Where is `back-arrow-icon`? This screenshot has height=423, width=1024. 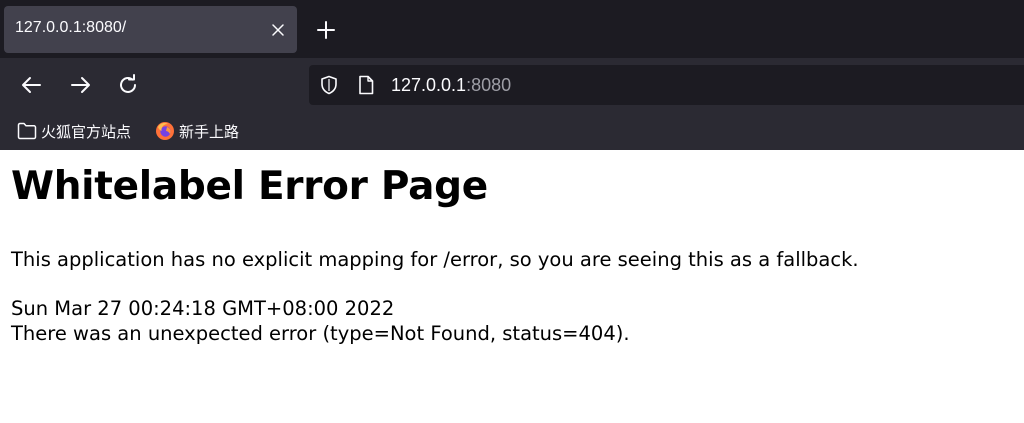 back-arrow-icon is located at coordinates (32, 85).